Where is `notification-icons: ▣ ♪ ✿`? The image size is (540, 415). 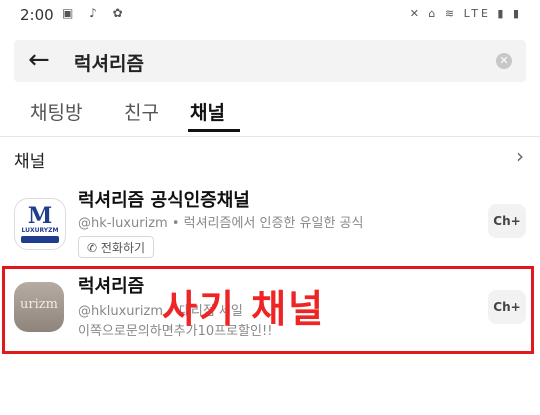
notification-icons: ▣ ♪ ✿ is located at coordinates (95, 13).